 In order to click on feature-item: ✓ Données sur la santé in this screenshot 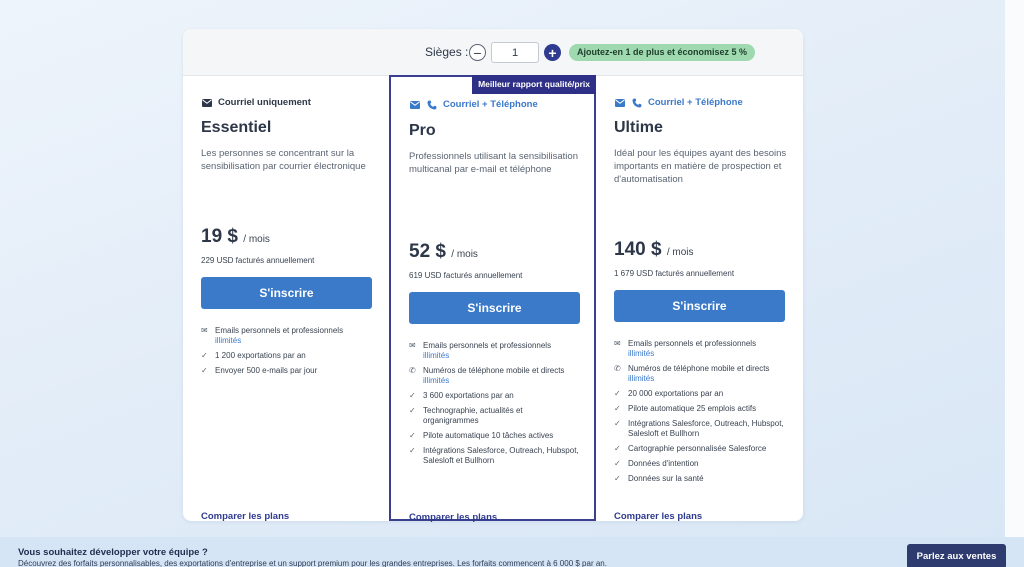, I will do `click(699, 479)`.